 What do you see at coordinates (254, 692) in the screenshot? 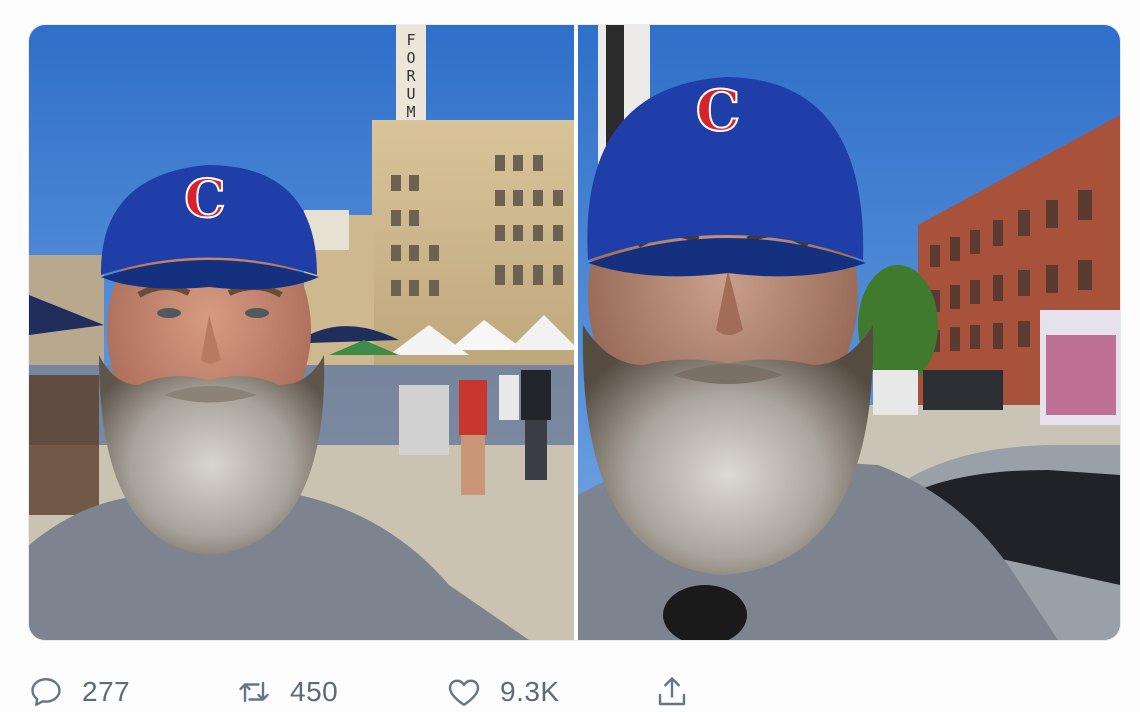
I see `retweet-icon` at bounding box center [254, 692].